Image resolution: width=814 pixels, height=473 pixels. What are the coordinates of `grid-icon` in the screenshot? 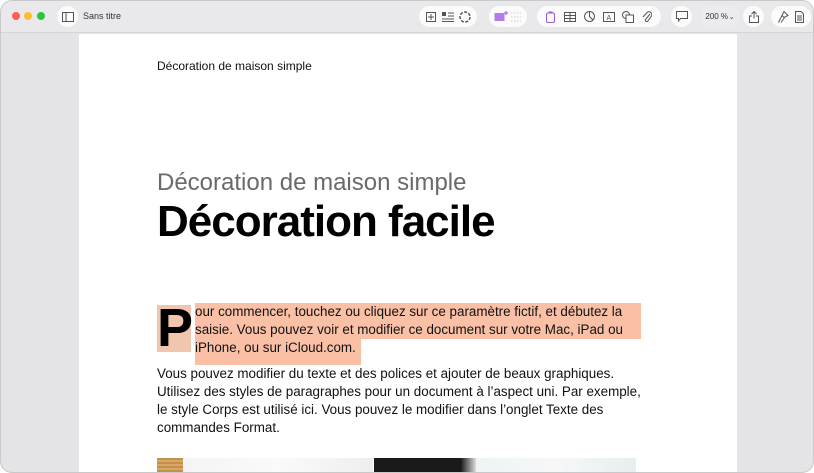 It's located at (515, 17).